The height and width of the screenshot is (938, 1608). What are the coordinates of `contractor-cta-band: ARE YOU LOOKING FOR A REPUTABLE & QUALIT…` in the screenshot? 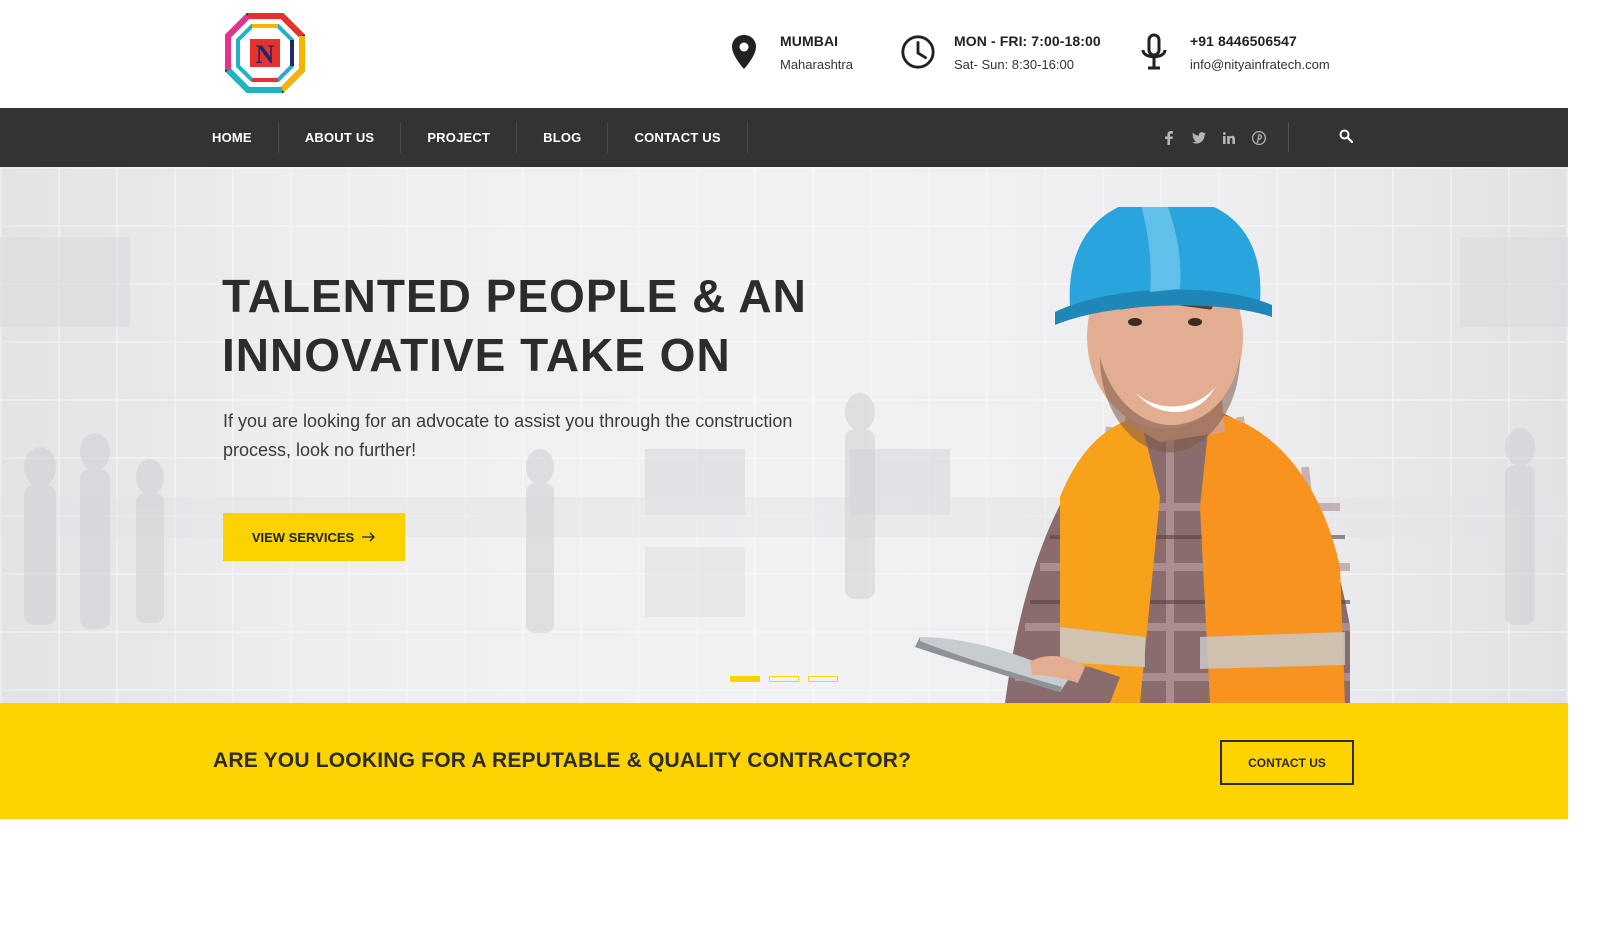 It's located at (784, 761).